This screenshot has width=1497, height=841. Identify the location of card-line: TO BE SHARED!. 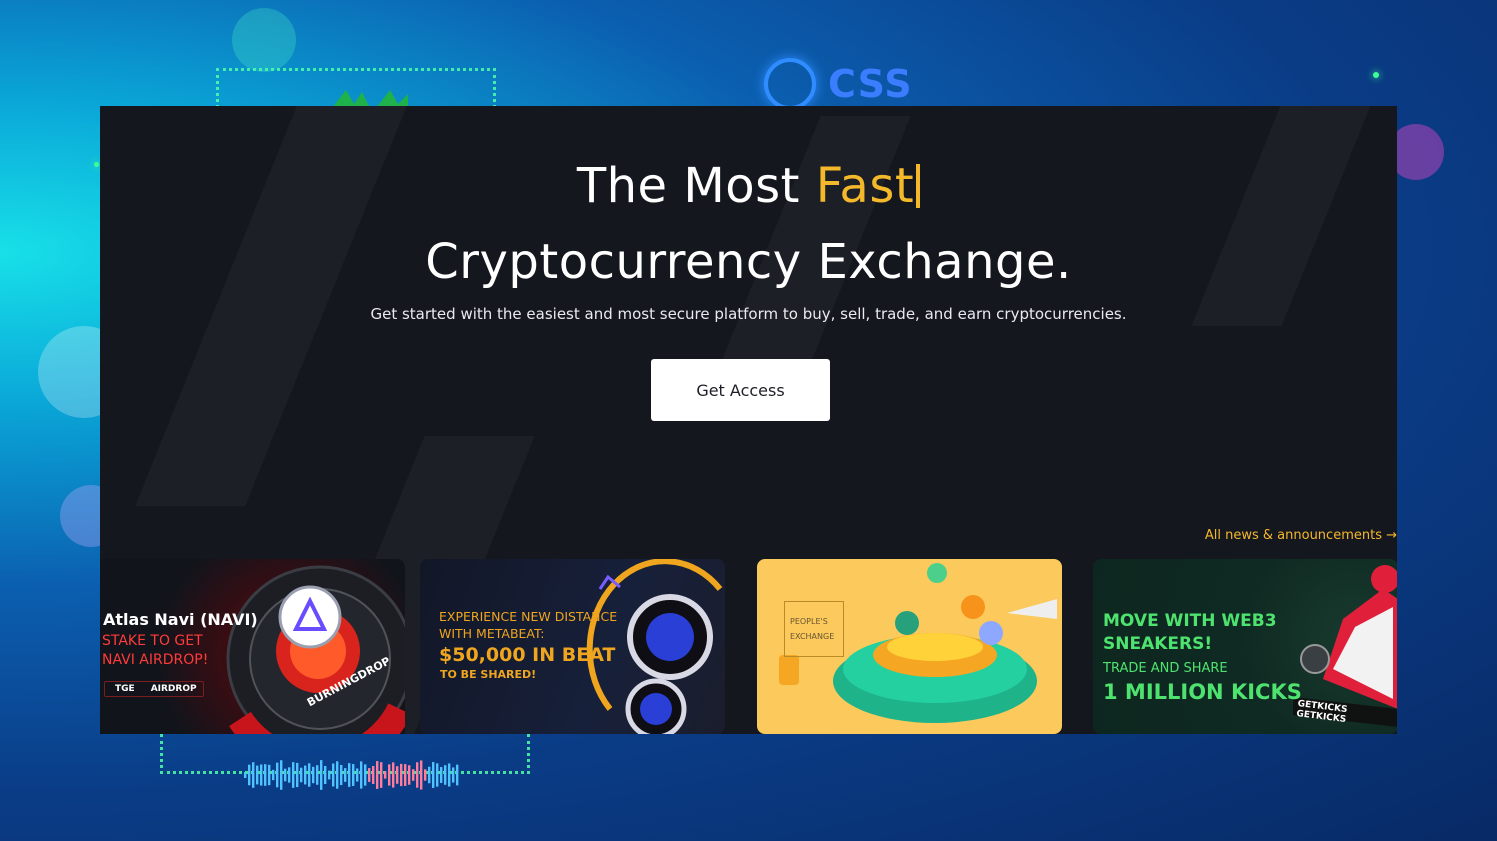
(488, 674).